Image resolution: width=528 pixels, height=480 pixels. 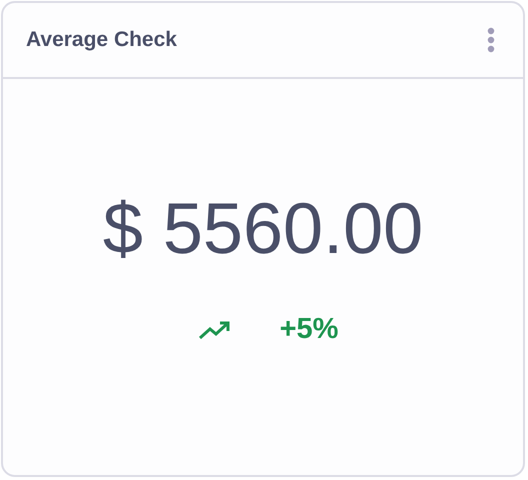 I want to click on average-check-value: $ 5560.00, so click(x=263, y=229).